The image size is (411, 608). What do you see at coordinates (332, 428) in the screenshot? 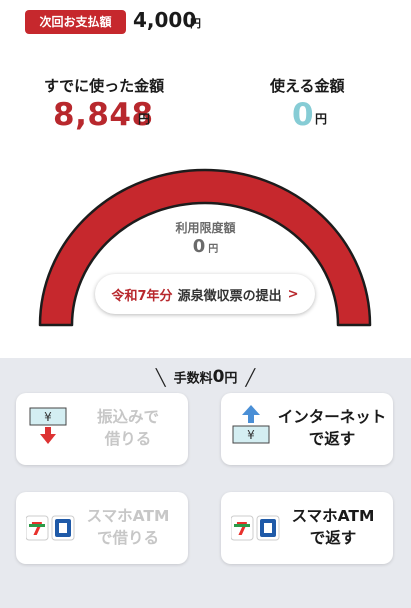
I see `repay-online-label: インターネット で返す` at bounding box center [332, 428].